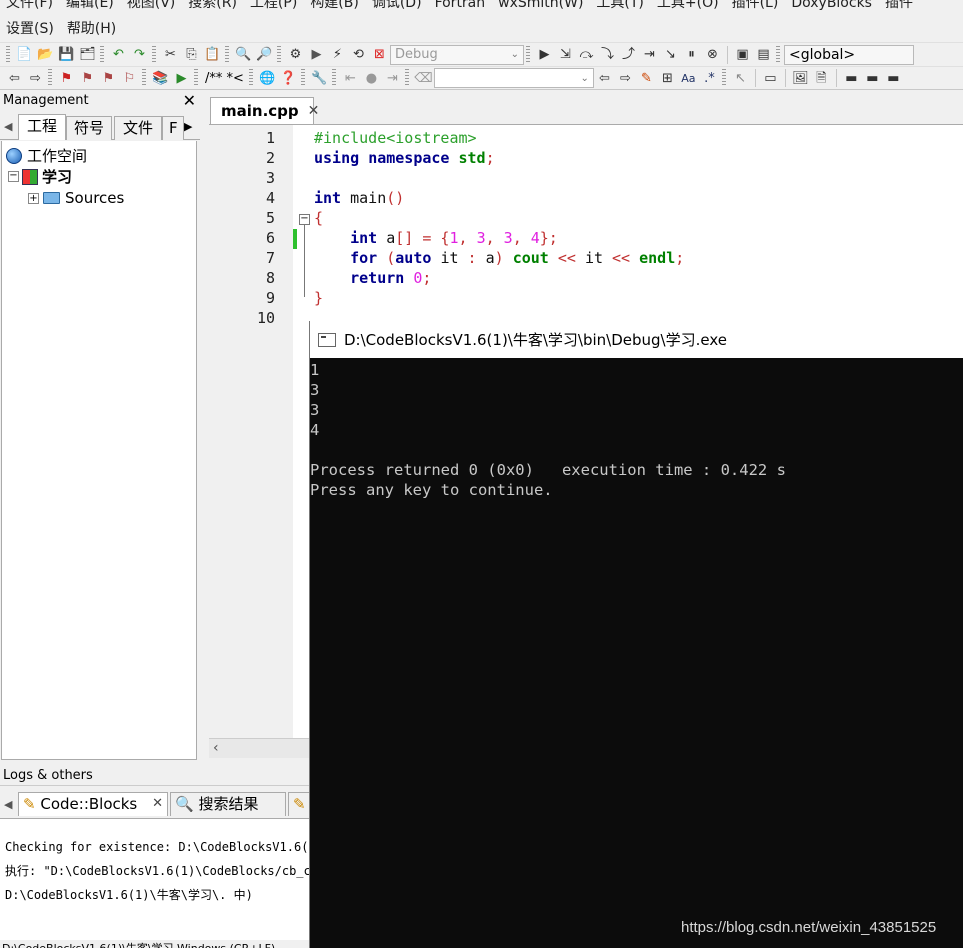 Image resolution: width=963 pixels, height=948 pixels. I want to click on image-tool-icon: 🖼, so click(800, 78).